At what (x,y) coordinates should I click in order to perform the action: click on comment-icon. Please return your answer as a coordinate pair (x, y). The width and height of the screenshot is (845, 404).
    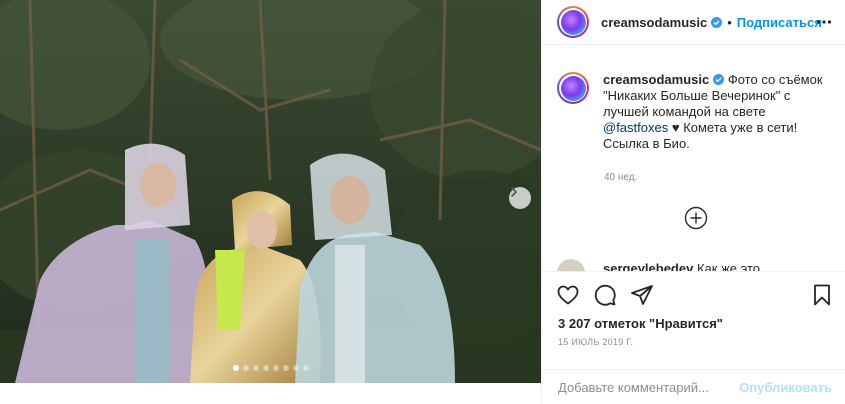
    Looking at the image, I should click on (605, 295).